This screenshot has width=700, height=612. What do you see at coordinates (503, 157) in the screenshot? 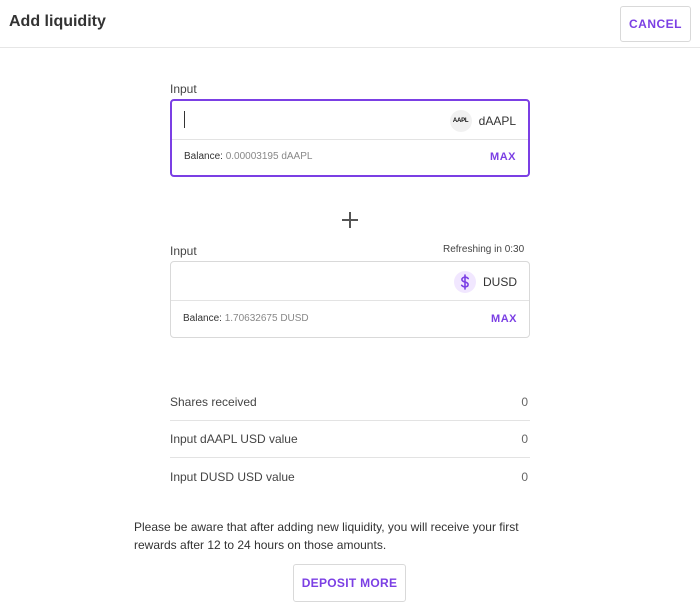
I see `max-button-daapl: MAX` at bounding box center [503, 157].